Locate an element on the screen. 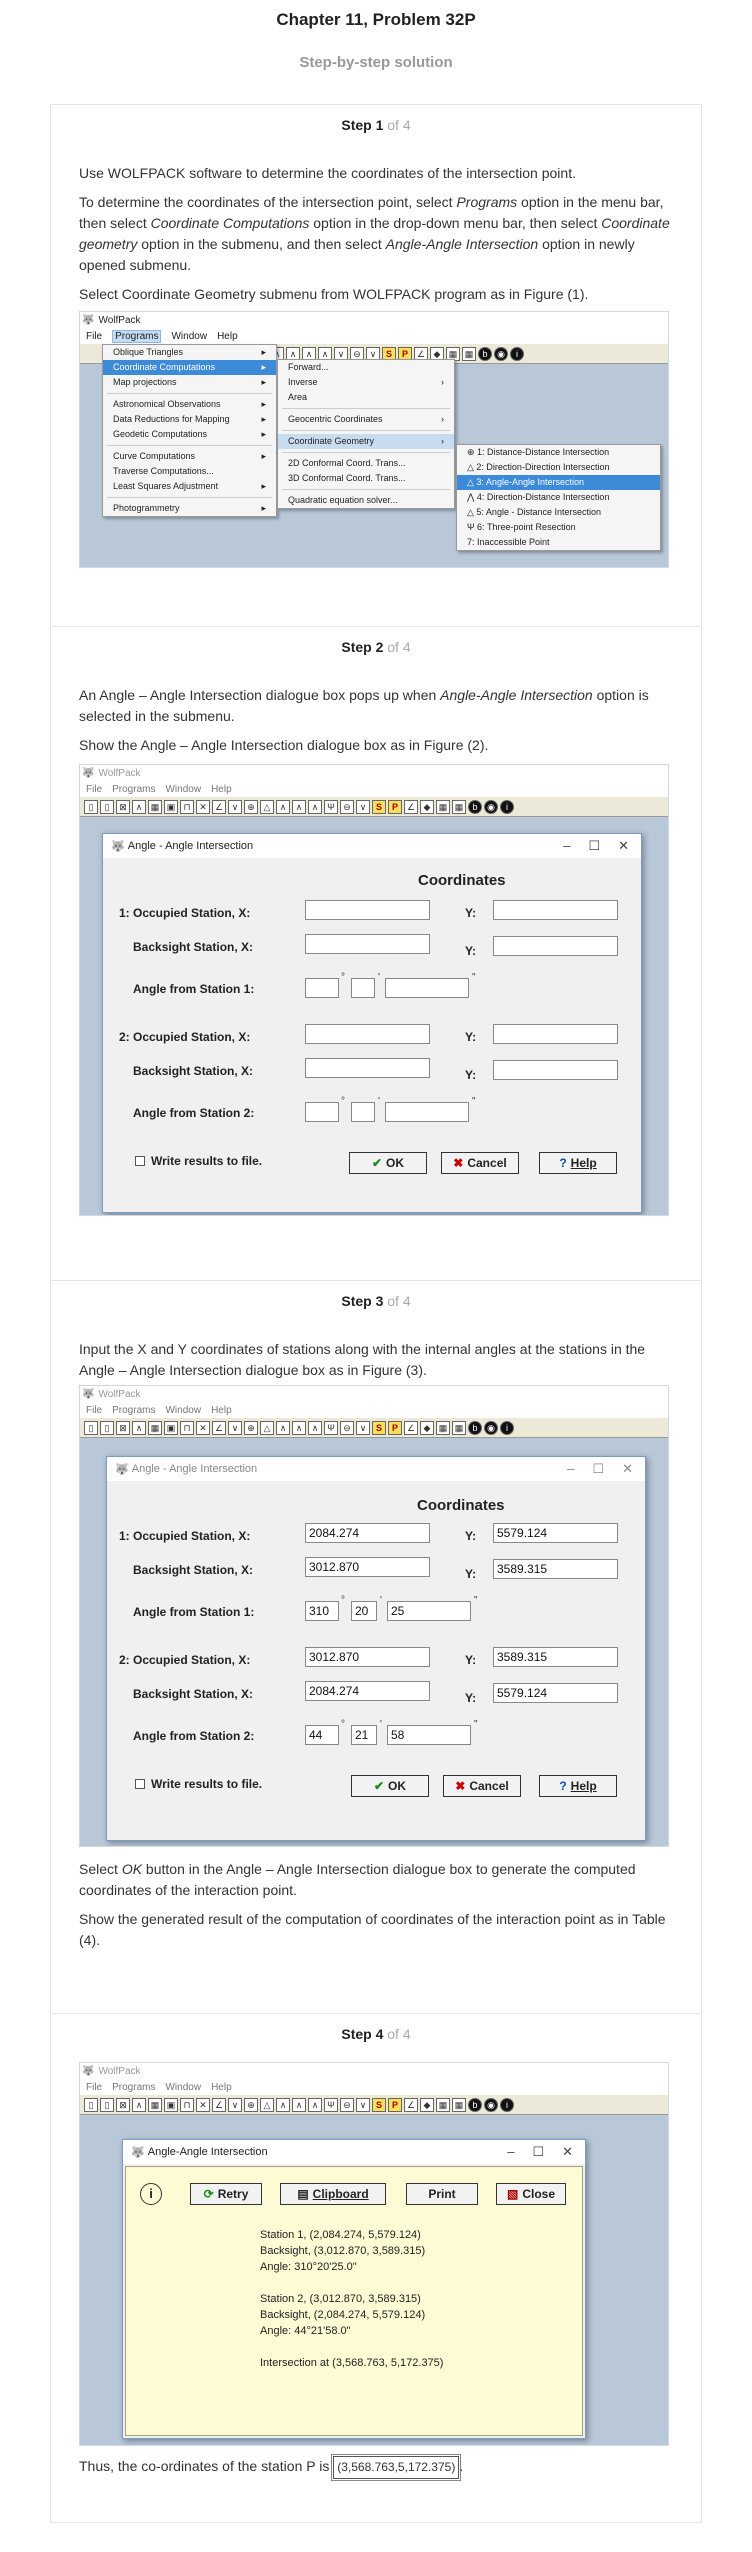  ang2-min-input is located at coordinates (363, 1112).